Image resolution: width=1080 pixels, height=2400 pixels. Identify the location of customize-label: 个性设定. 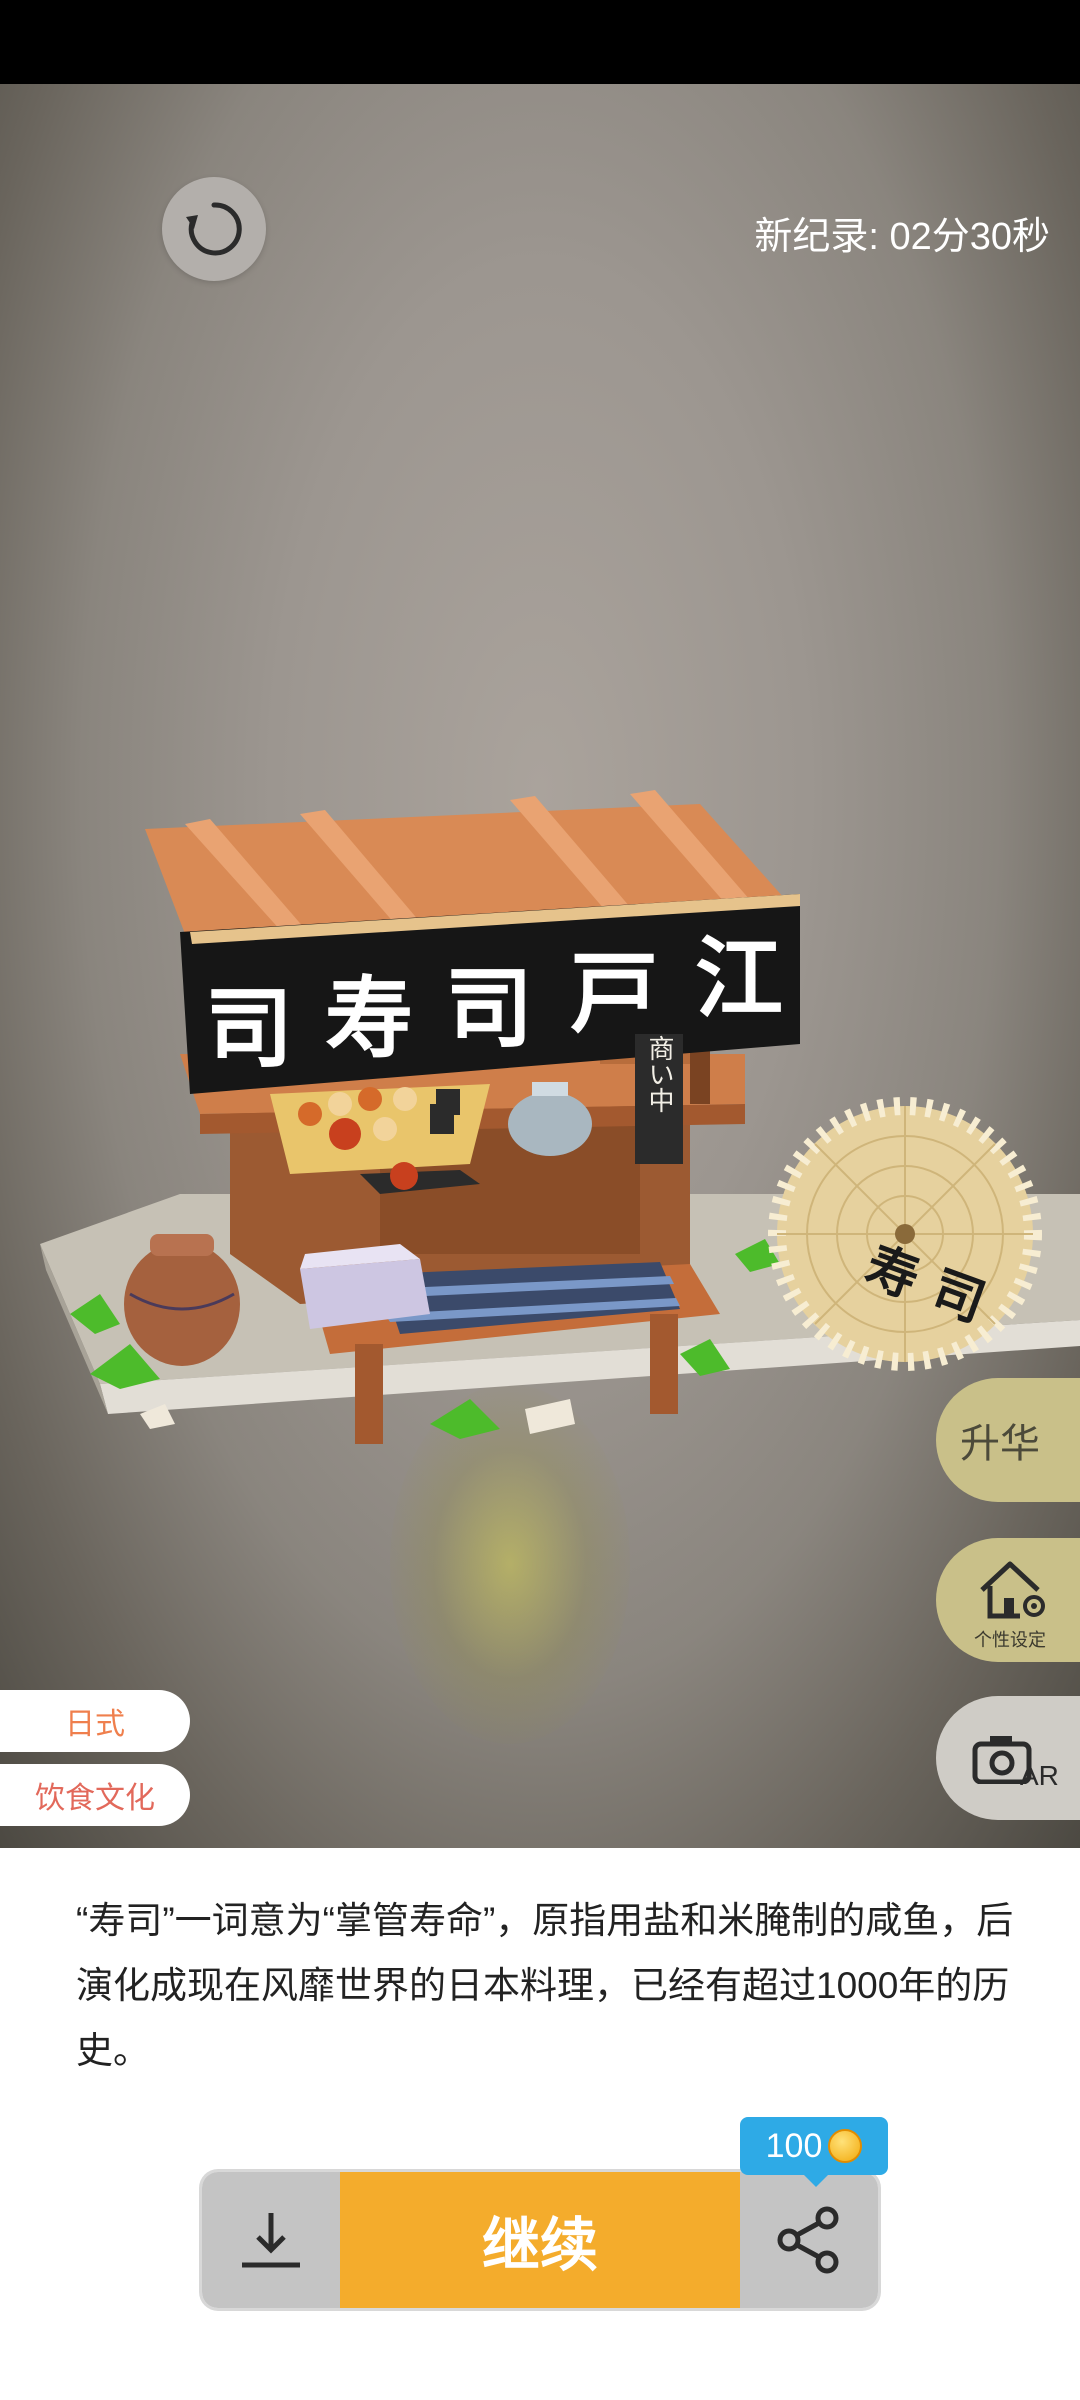
(1010, 1640).